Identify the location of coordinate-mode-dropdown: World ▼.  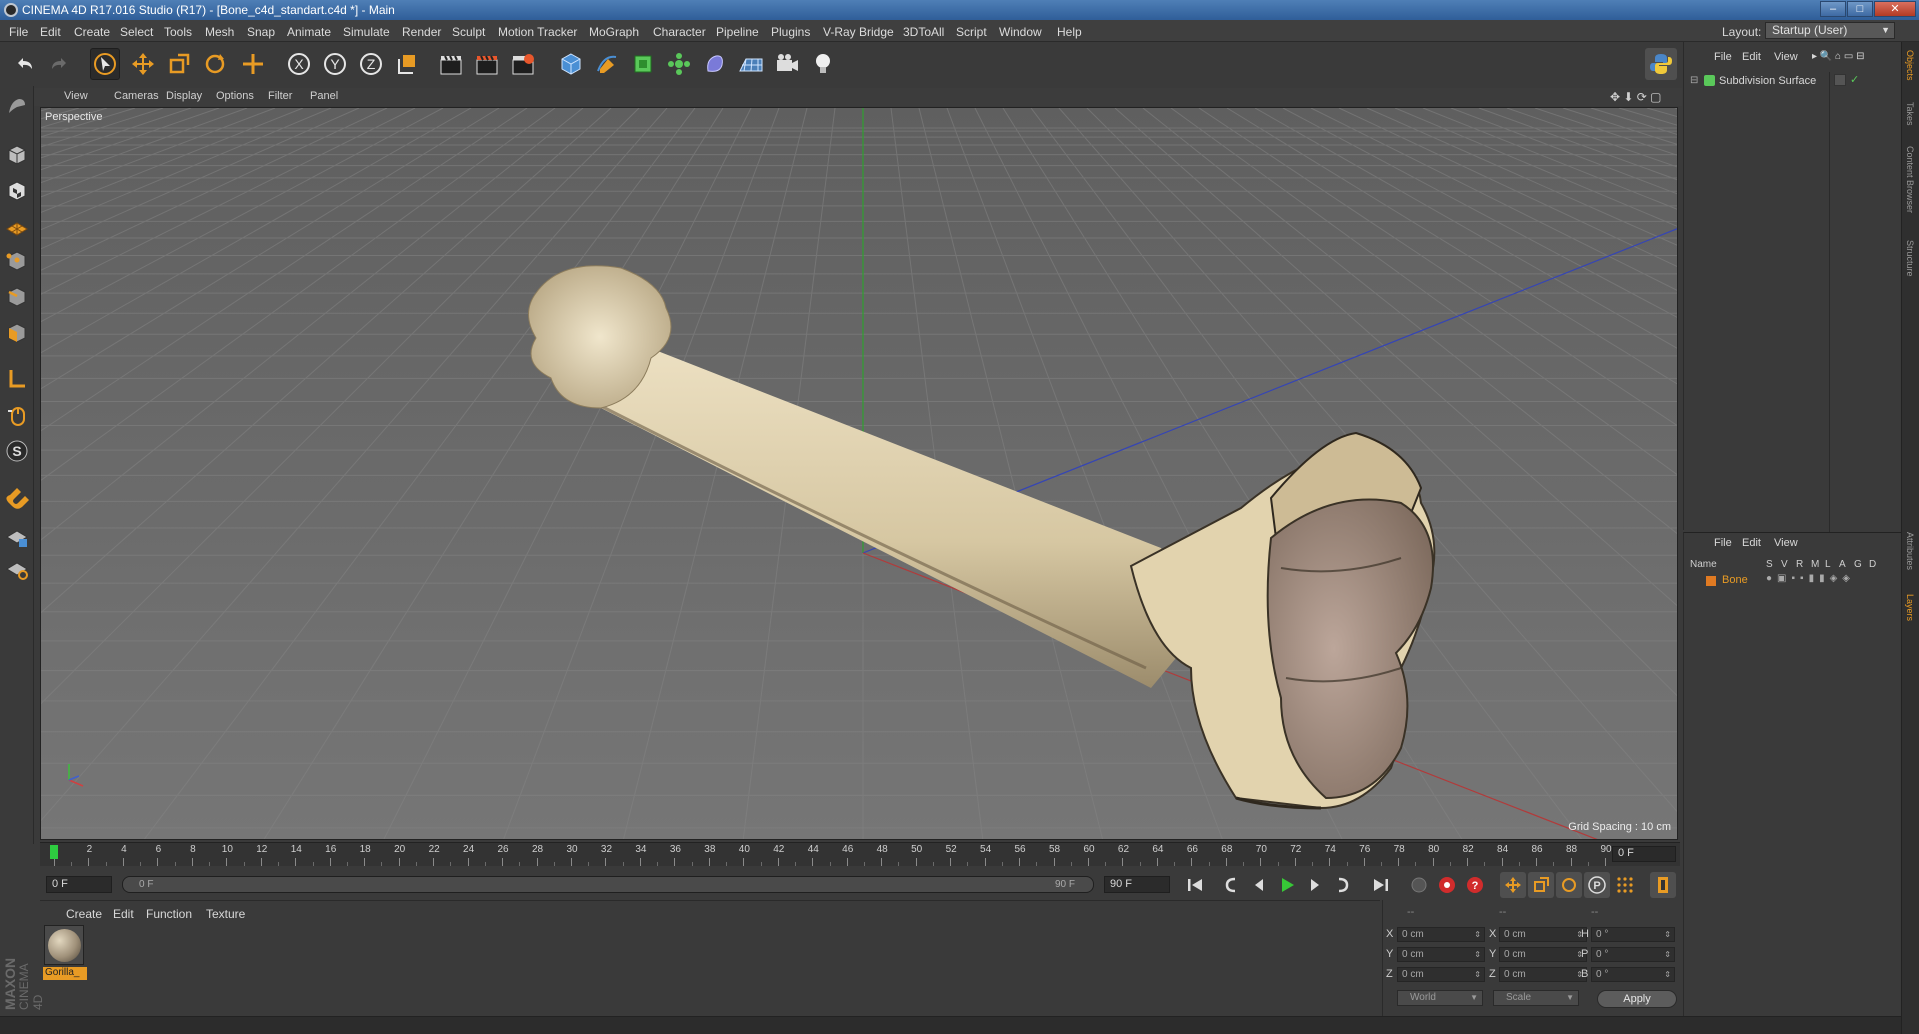
(1440, 998).